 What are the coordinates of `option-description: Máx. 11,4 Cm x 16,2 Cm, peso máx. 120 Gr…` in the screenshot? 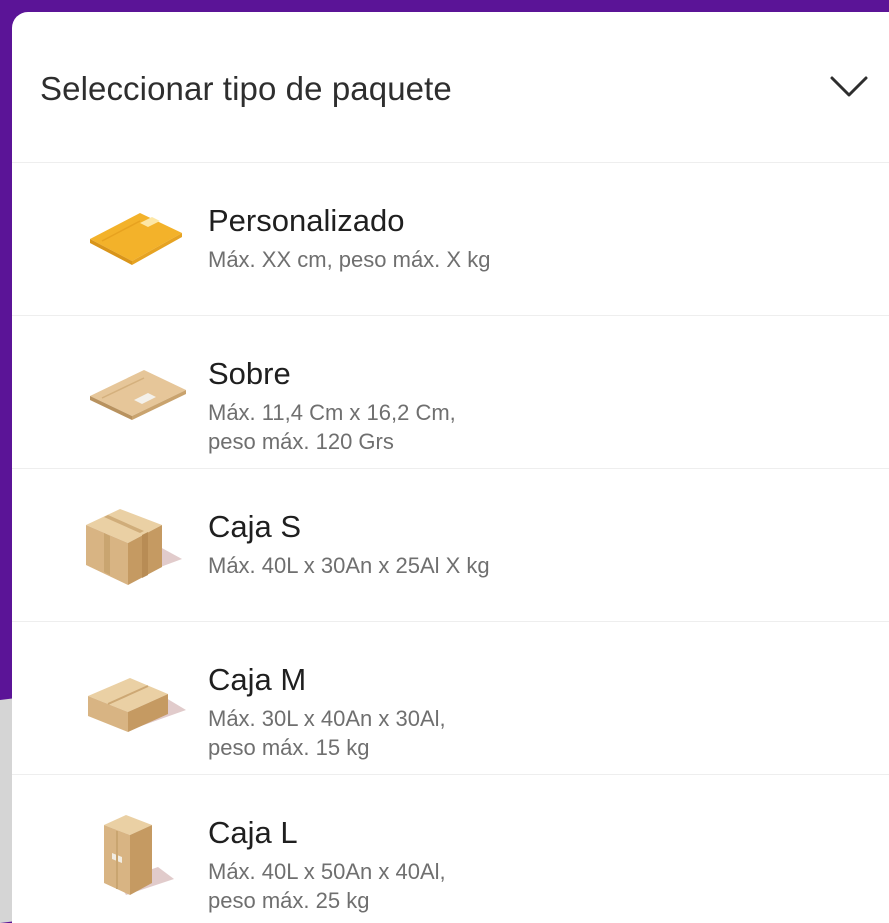 It's located at (332, 427).